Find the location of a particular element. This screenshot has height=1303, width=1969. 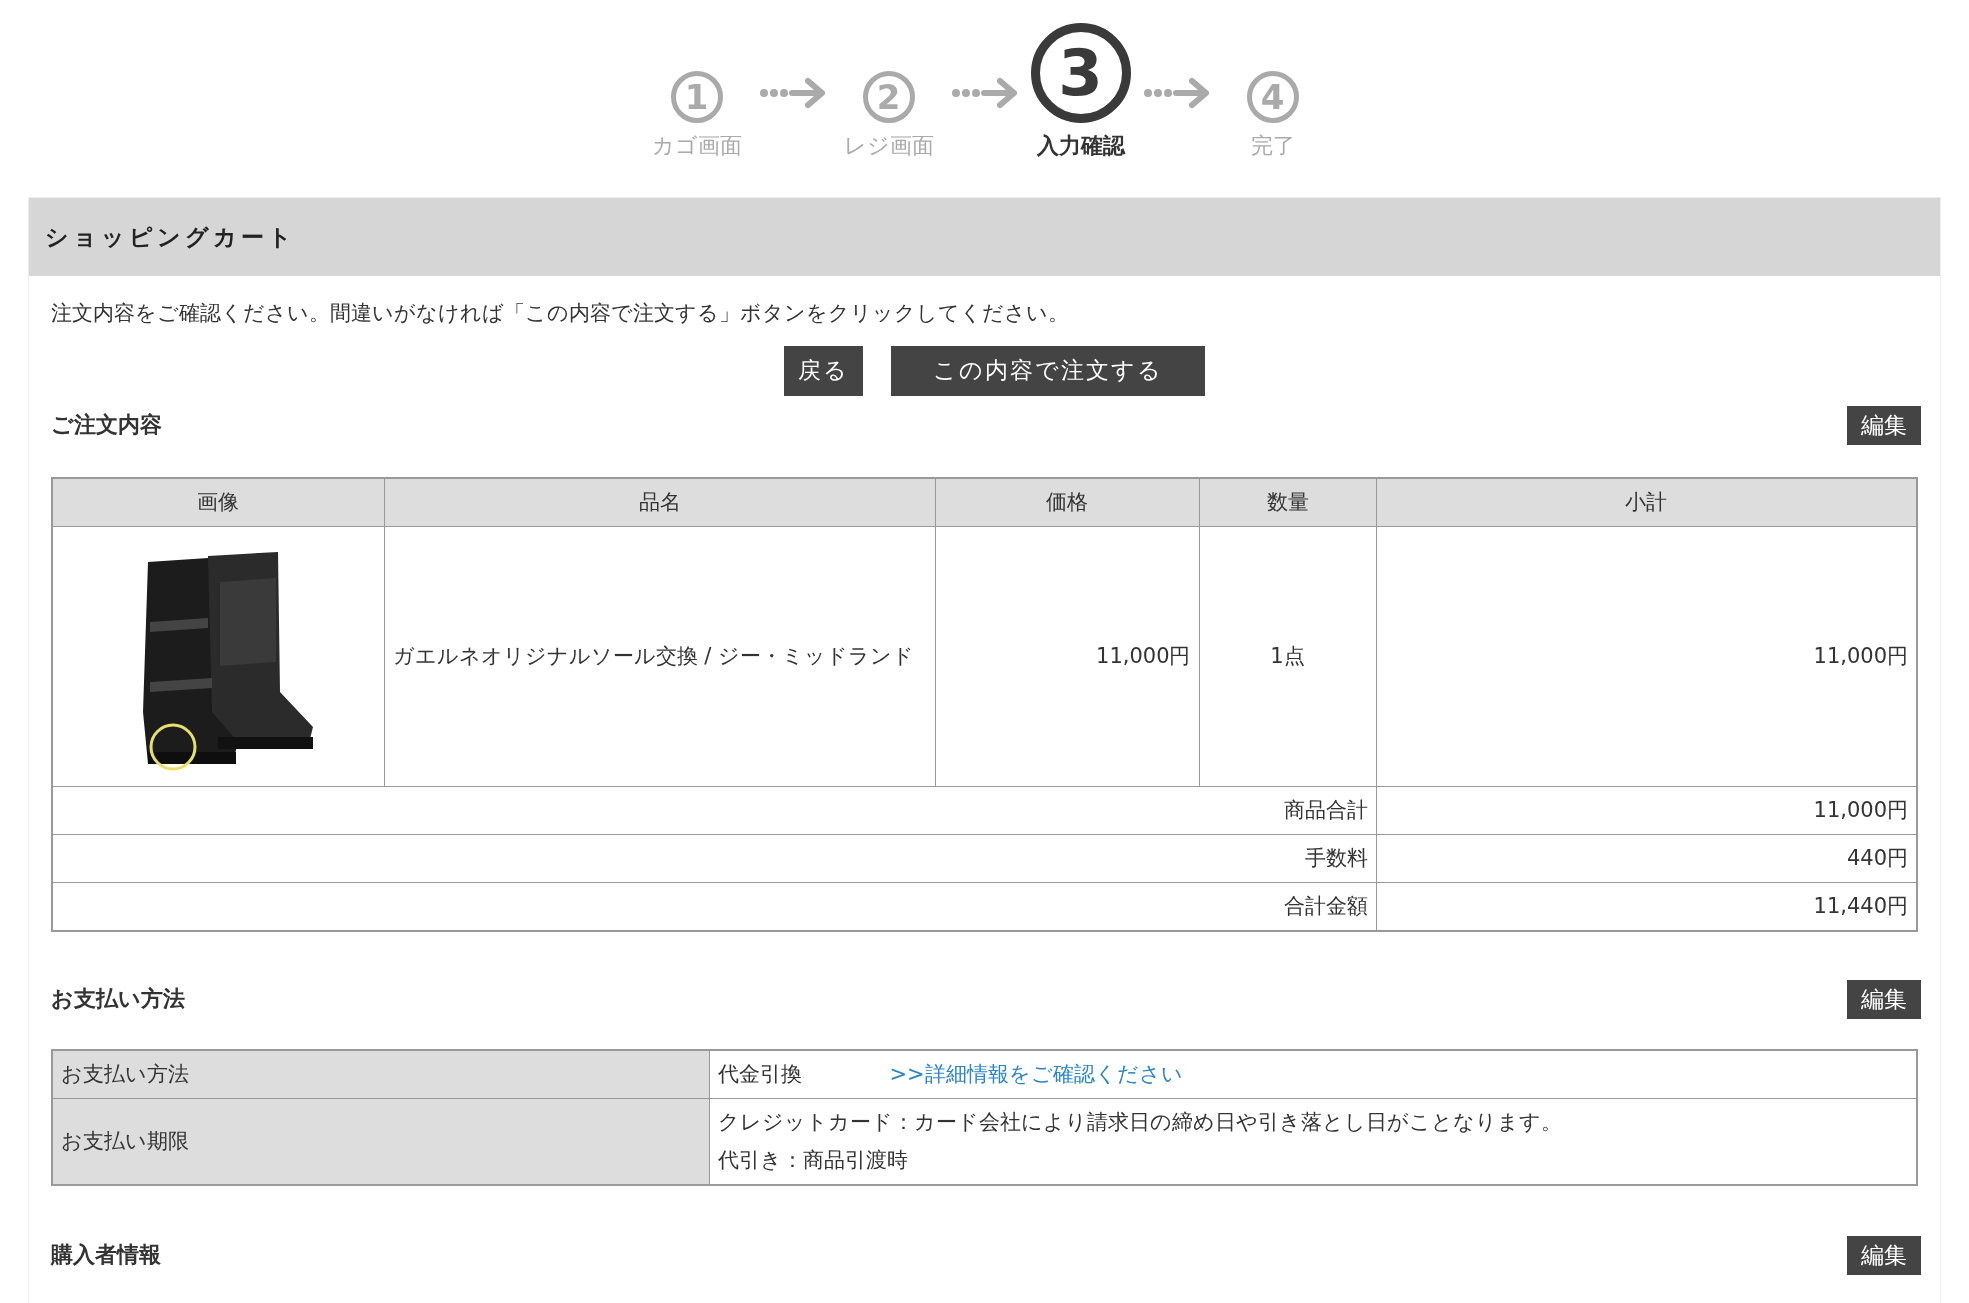

cart-title: ショッピングカート is located at coordinates (170, 237).